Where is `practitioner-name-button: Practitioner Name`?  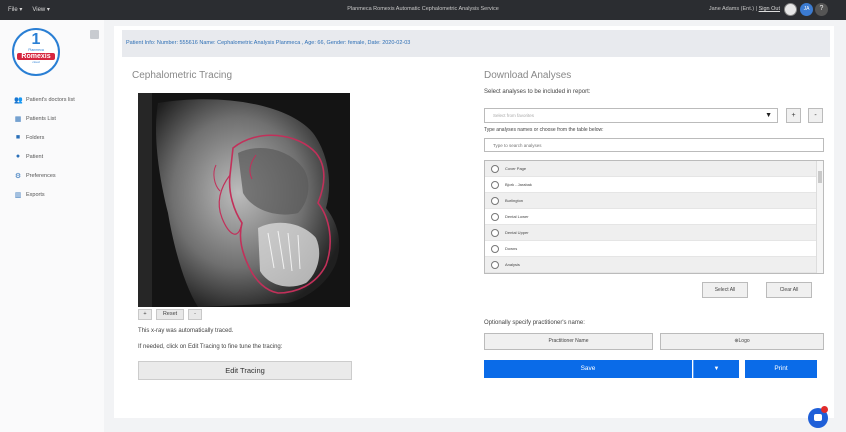 practitioner-name-button: Practitioner Name is located at coordinates (568, 341).